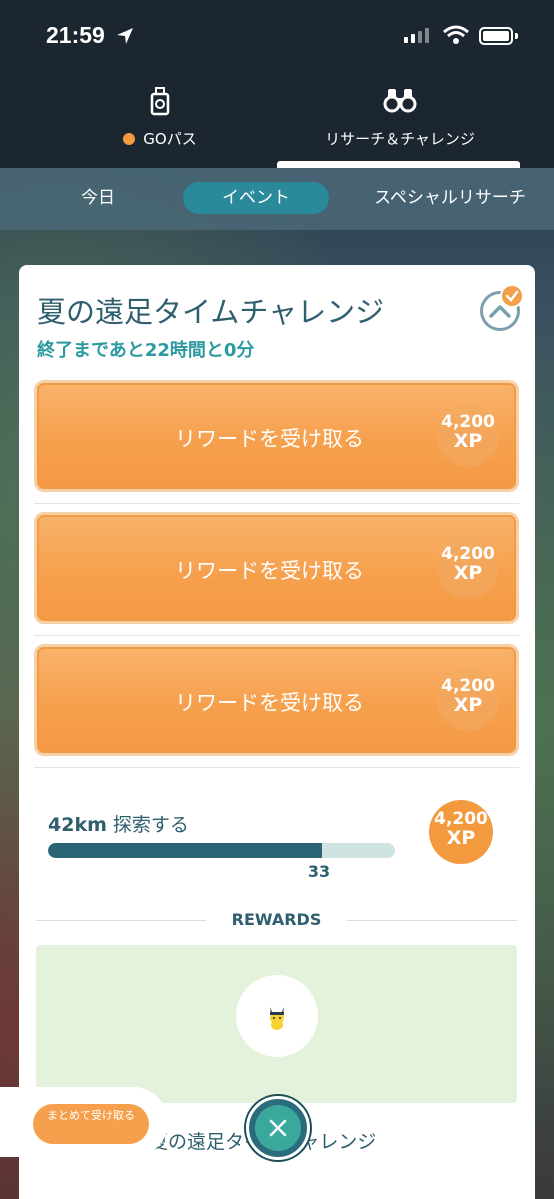  I want to click on rewards-box, so click(276, 1024).